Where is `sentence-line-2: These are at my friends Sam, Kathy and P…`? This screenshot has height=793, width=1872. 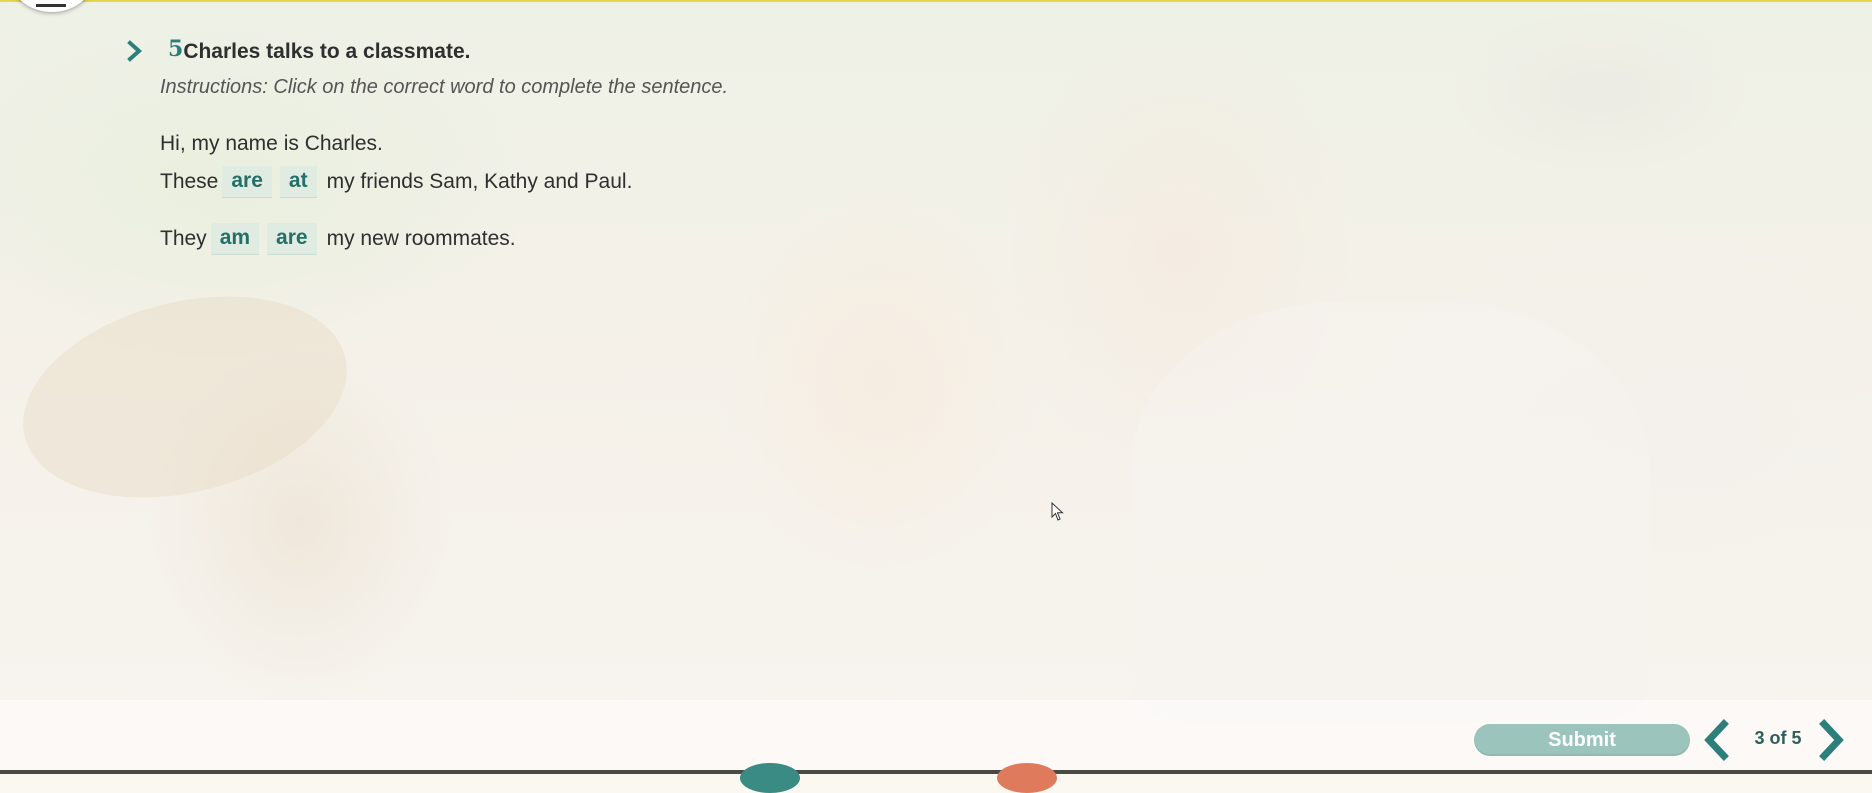 sentence-line-2: These are at my friends Sam, Kathy and P… is located at coordinates (396, 182).